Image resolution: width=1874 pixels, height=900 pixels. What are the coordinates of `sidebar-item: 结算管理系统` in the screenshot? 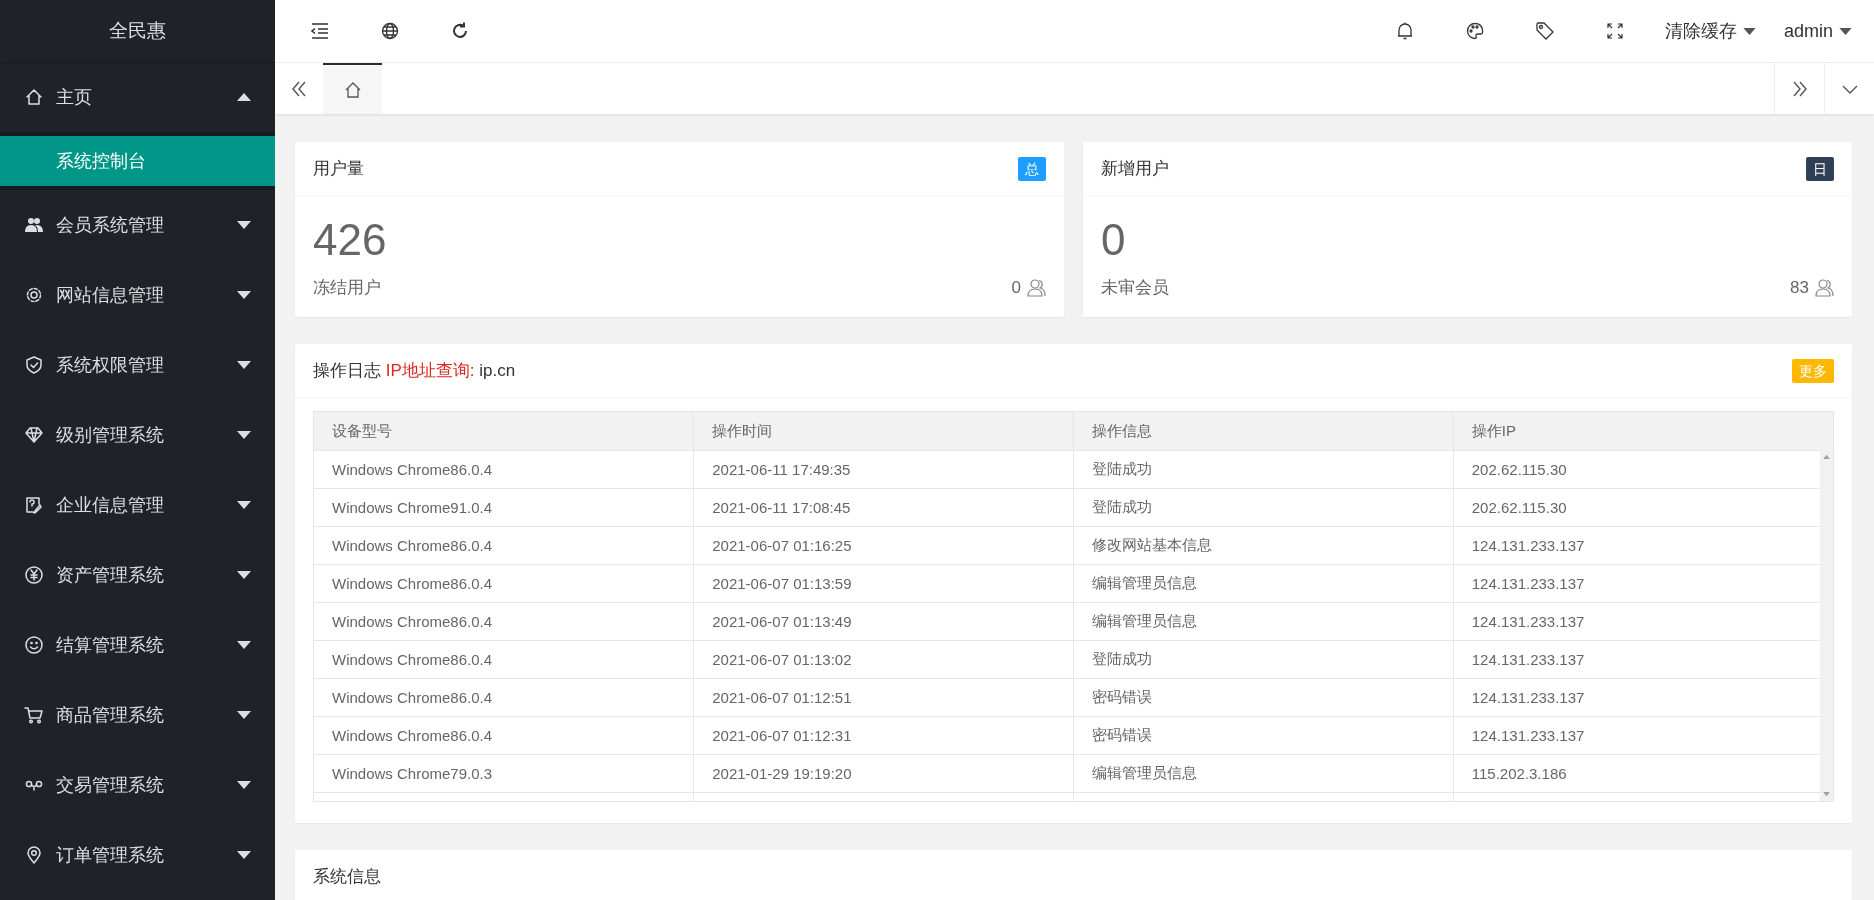 It's located at (137, 645).